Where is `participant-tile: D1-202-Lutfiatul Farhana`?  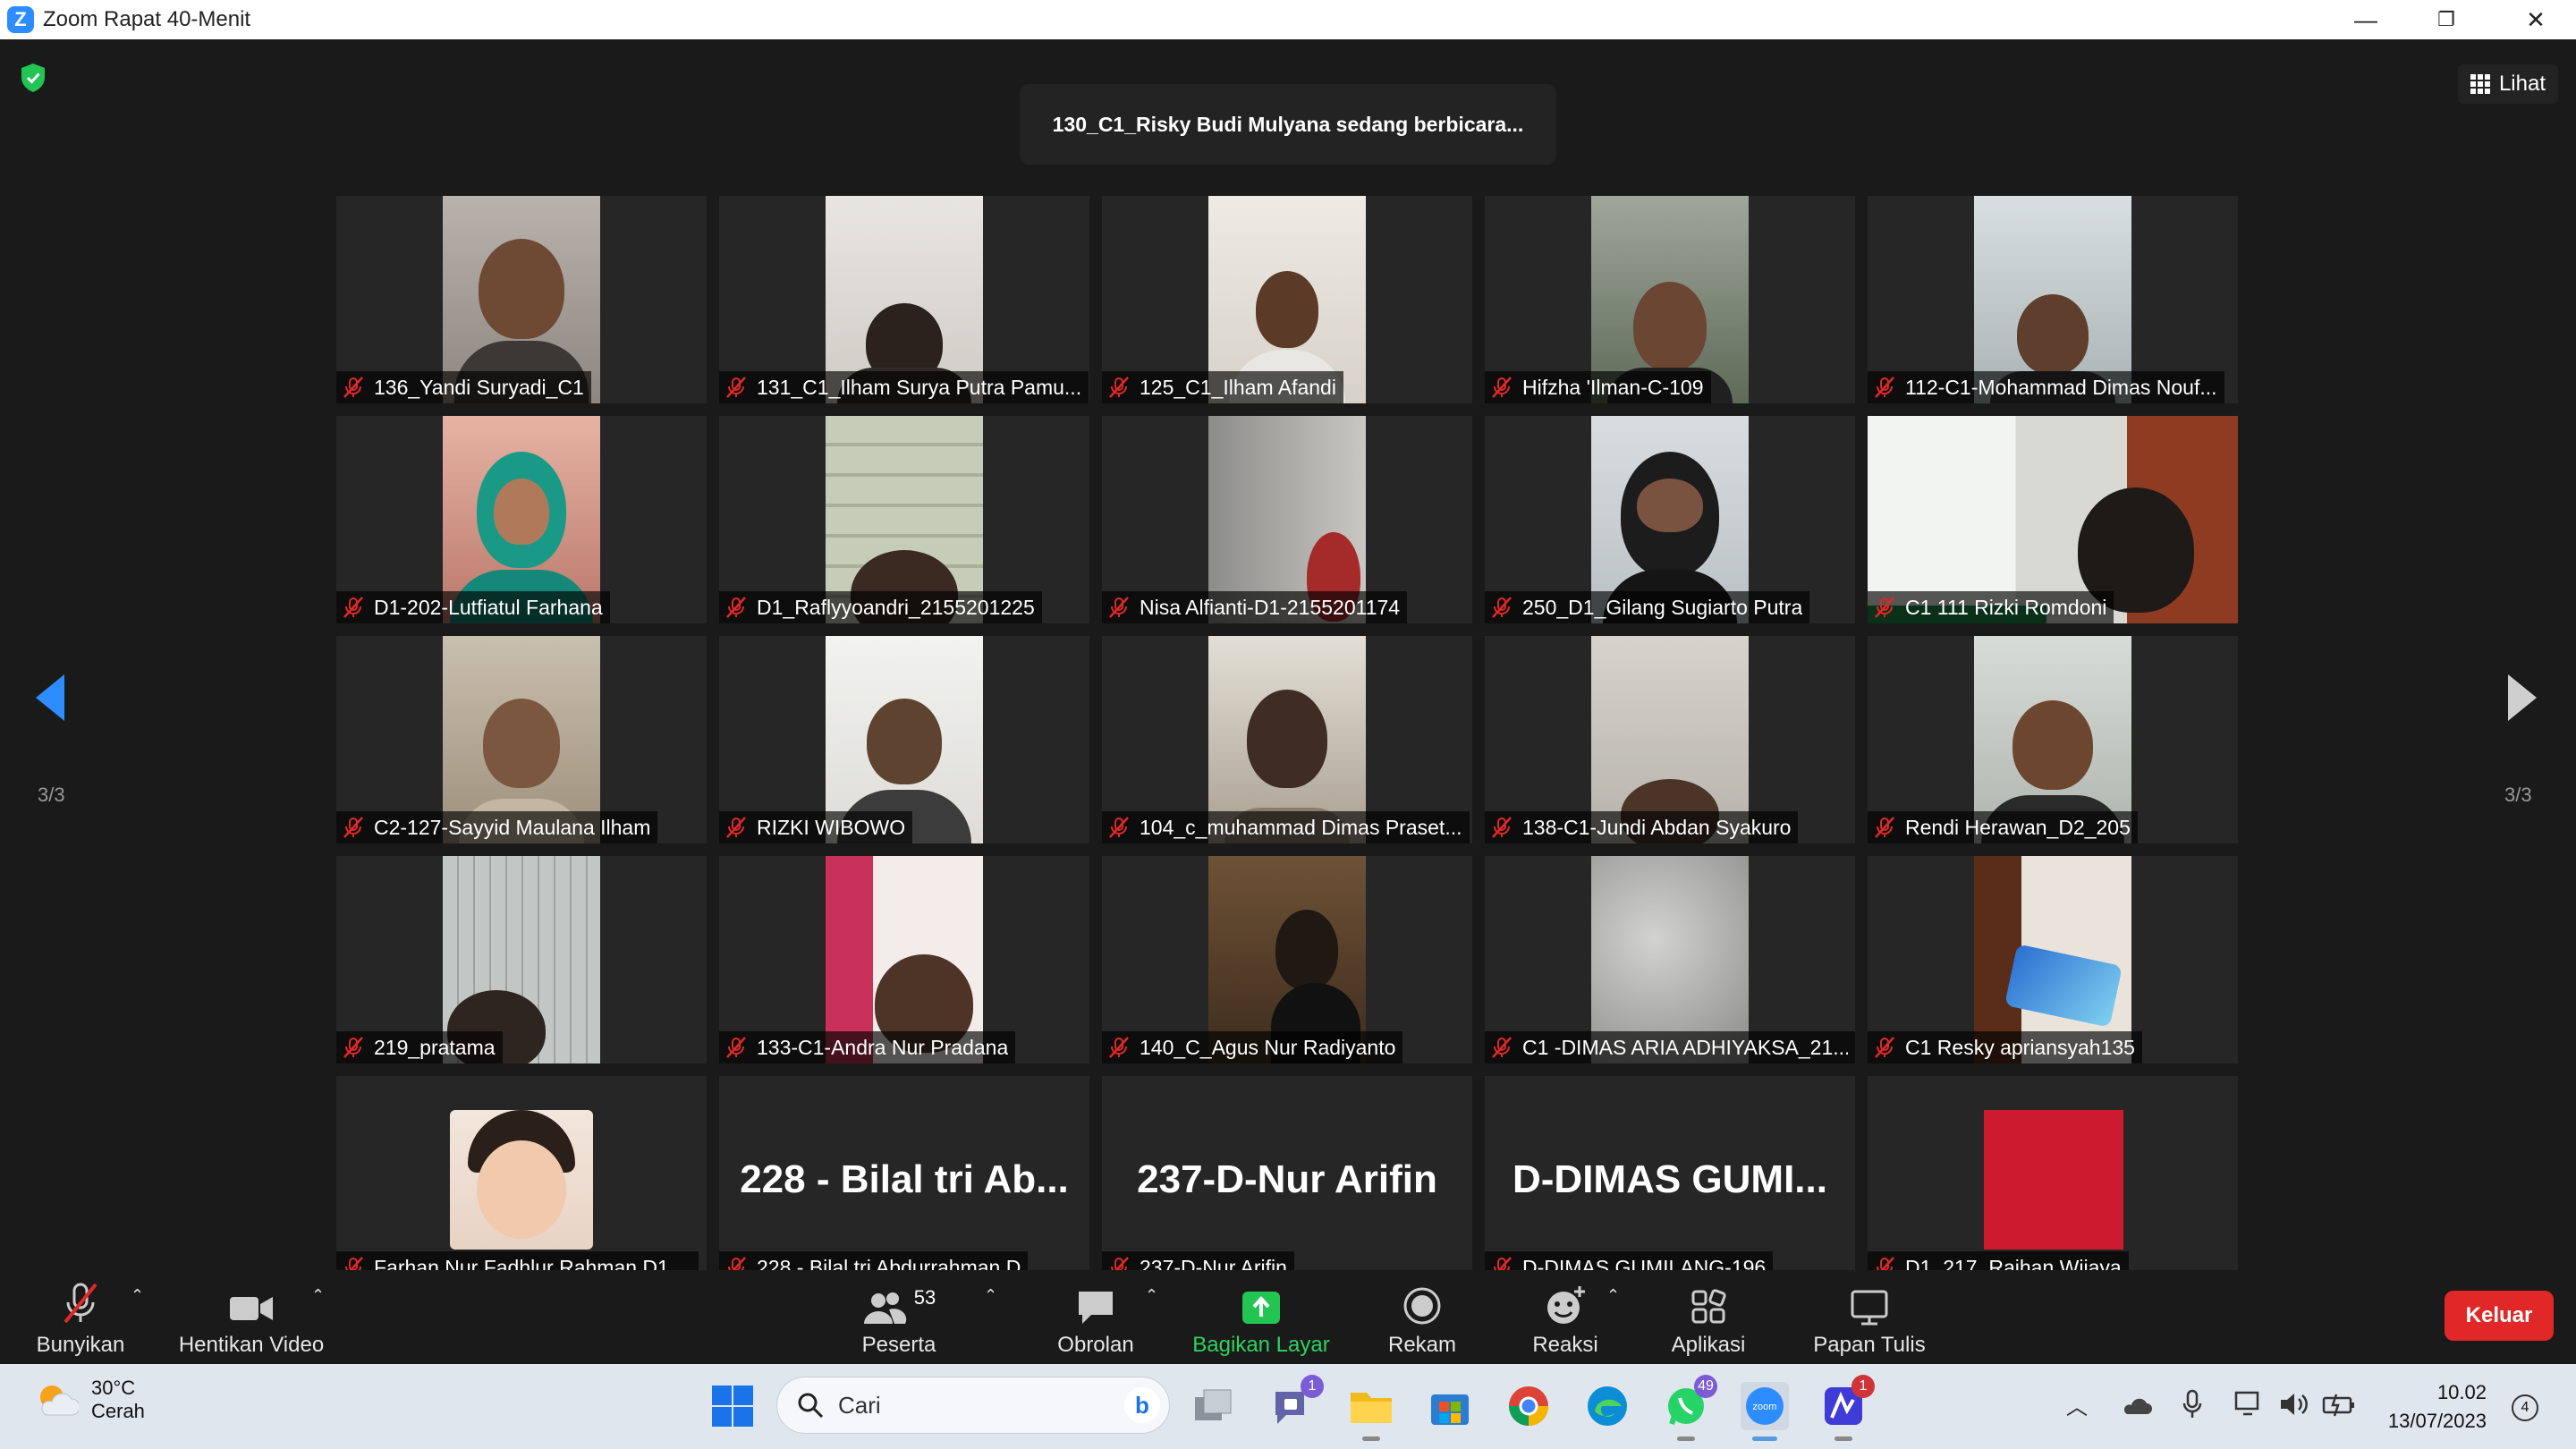
participant-tile: D1-202-Lutfiatul Farhana is located at coordinates (521, 519).